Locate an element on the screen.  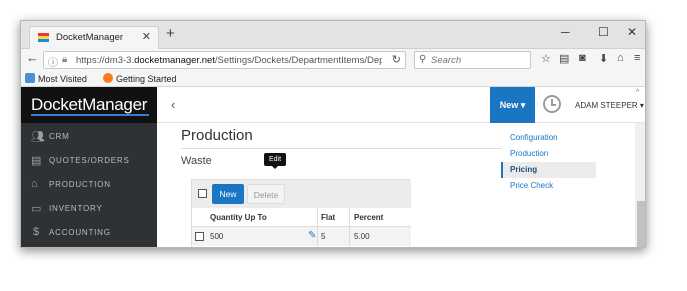
scrollbar-thumb is located at coordinates (641, 224).